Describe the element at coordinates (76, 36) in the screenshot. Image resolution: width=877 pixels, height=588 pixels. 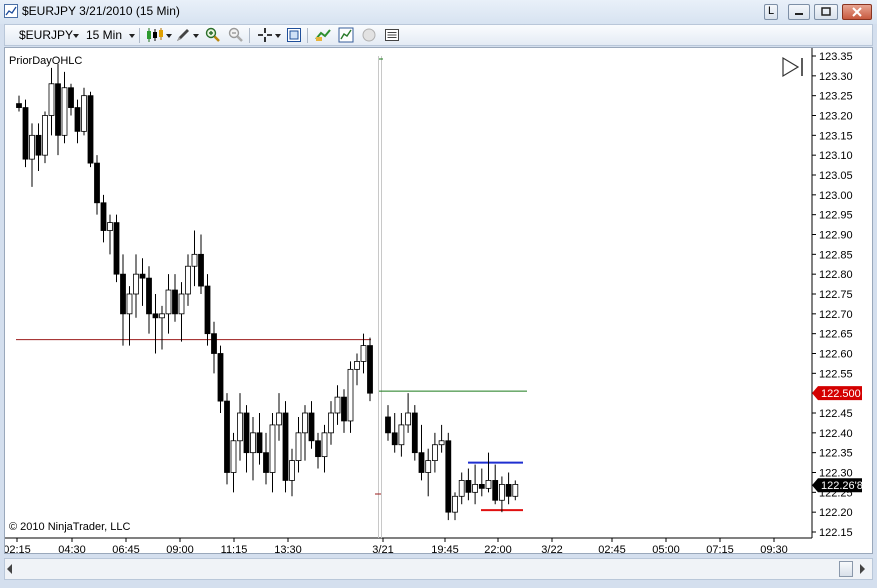
I see `instrument-dropdown-icon` at that location.